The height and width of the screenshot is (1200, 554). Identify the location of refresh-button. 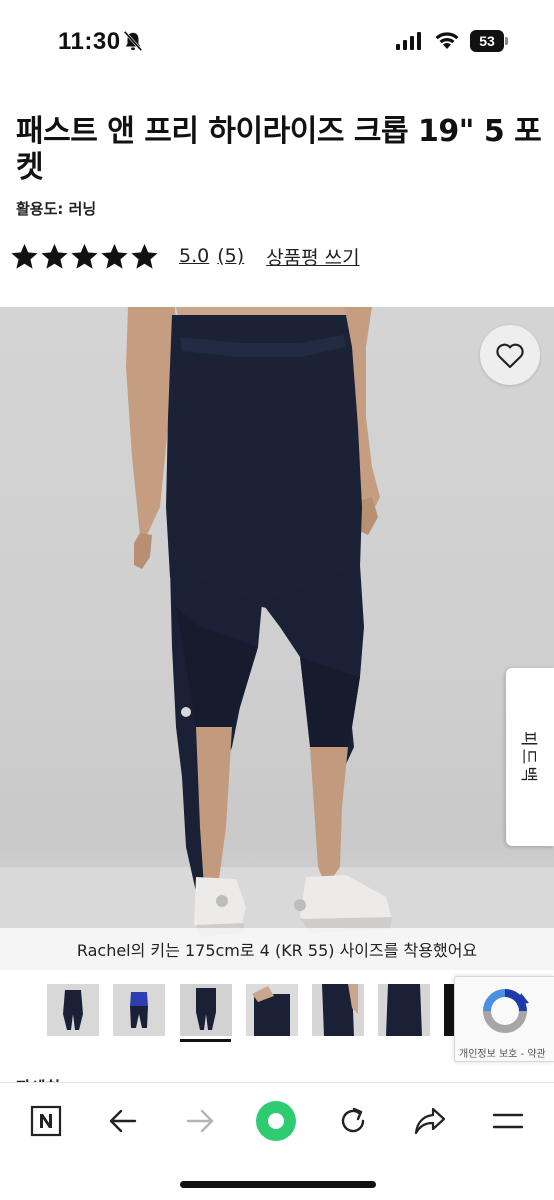
(353, 1121).